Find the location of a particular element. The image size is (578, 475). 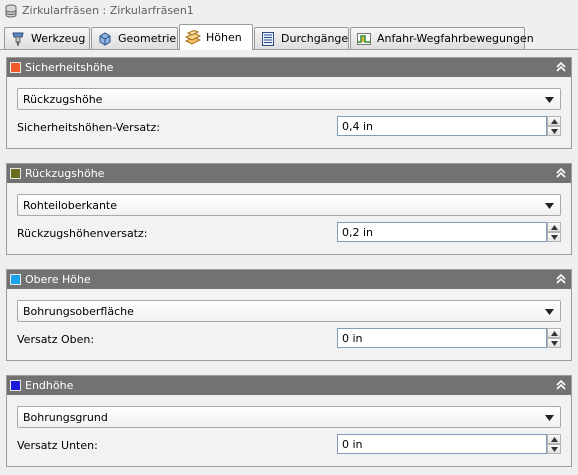

tab-durchgaenge: Durchgänge is located at coordinates (301, 38).